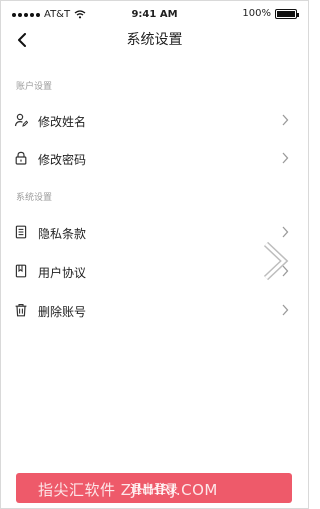 The height and width of the screenshot is (509, 320). I want to click on row-label: 修改姓名, so click(62, 122).